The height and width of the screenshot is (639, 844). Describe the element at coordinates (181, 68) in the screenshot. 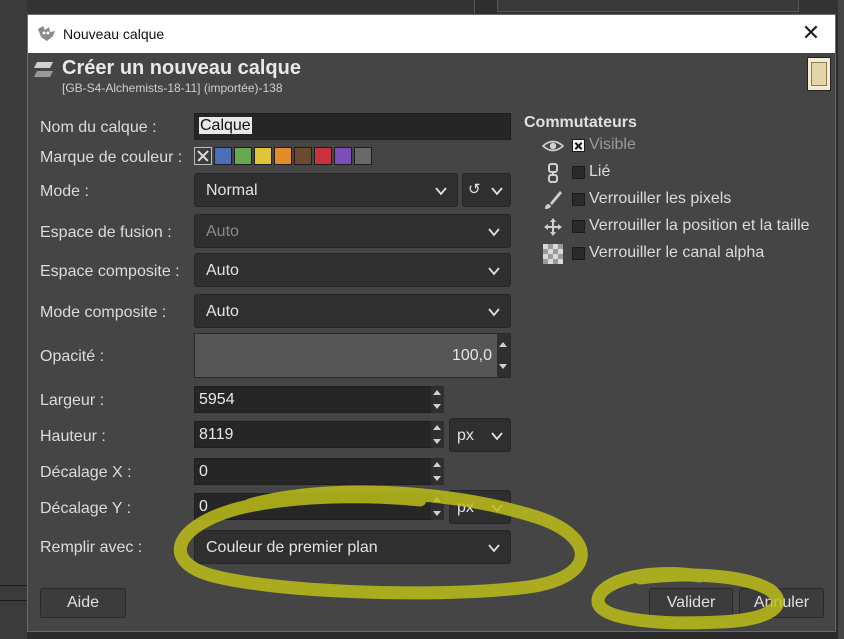

I see `dialog-heading: Créer un nouveau calque` at that location.